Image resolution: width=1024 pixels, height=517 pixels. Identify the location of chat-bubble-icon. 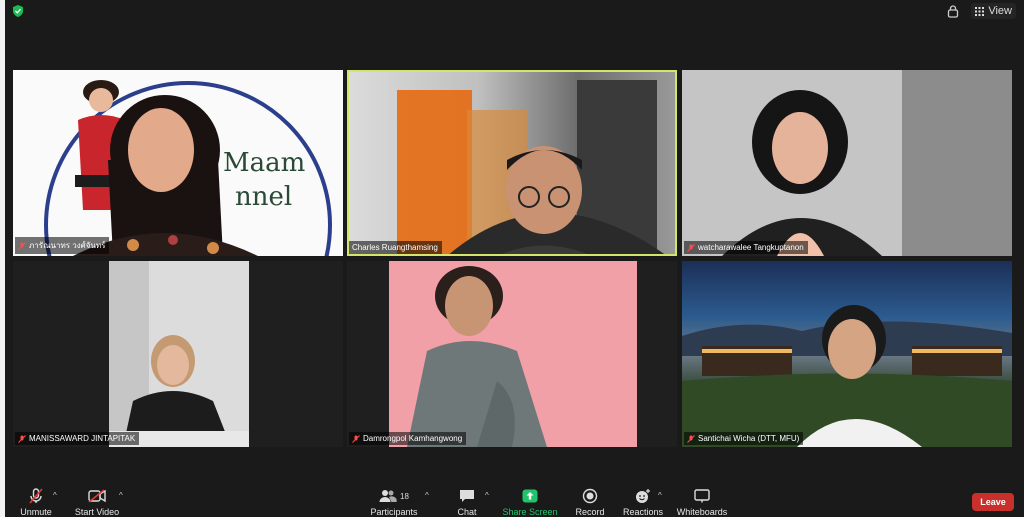
(467, 496).